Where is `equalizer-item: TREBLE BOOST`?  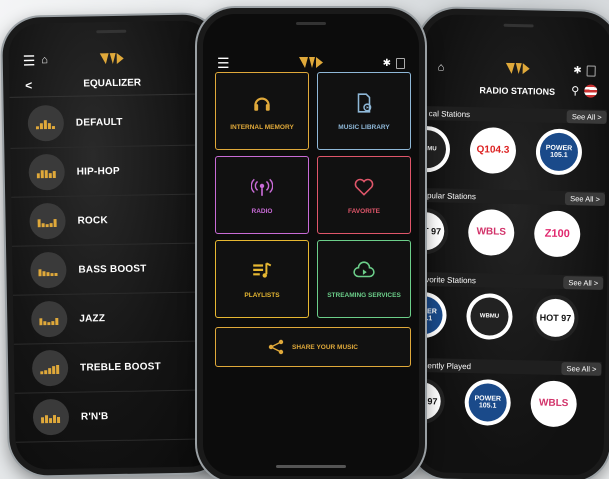 equalizer-item: TREBLE BOOST is located at coordinates (117, 367).